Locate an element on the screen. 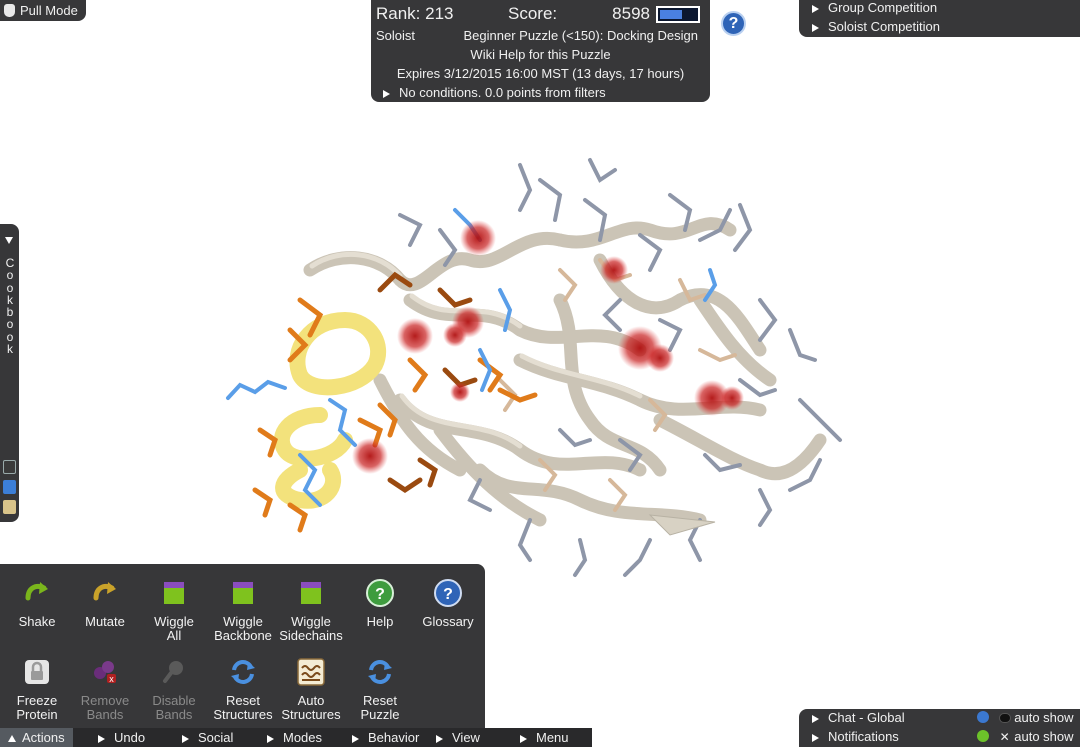 This screenshot has width=1080, height=747. reset-structures-label-1: Reset is located at coordinates (243, 700).